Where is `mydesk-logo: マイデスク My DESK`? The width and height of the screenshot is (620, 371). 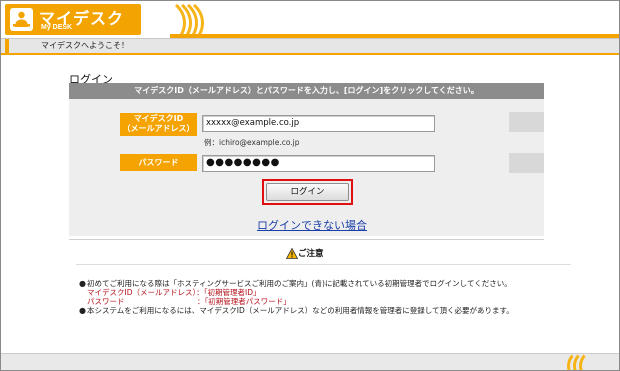 mydesk-logo: マイデスク My DESK is located at coordinates (73, 19).